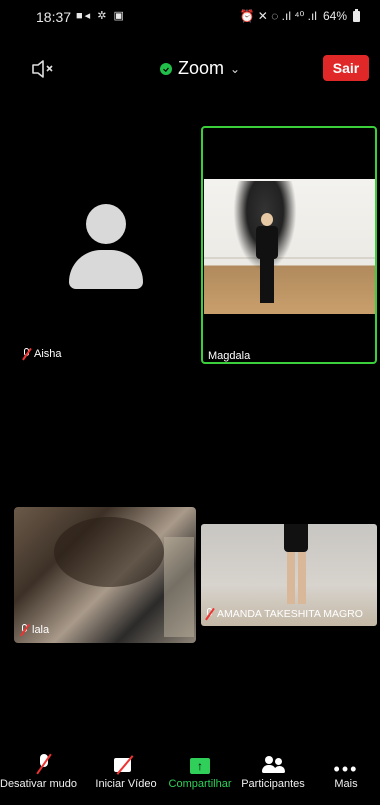 This screenshot has width=380, height=805. I want to click on speaker-off-icon, so click(42, 69).